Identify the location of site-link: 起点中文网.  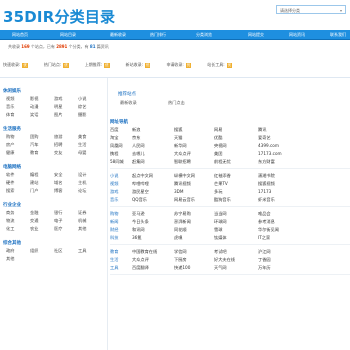
(142, 176).